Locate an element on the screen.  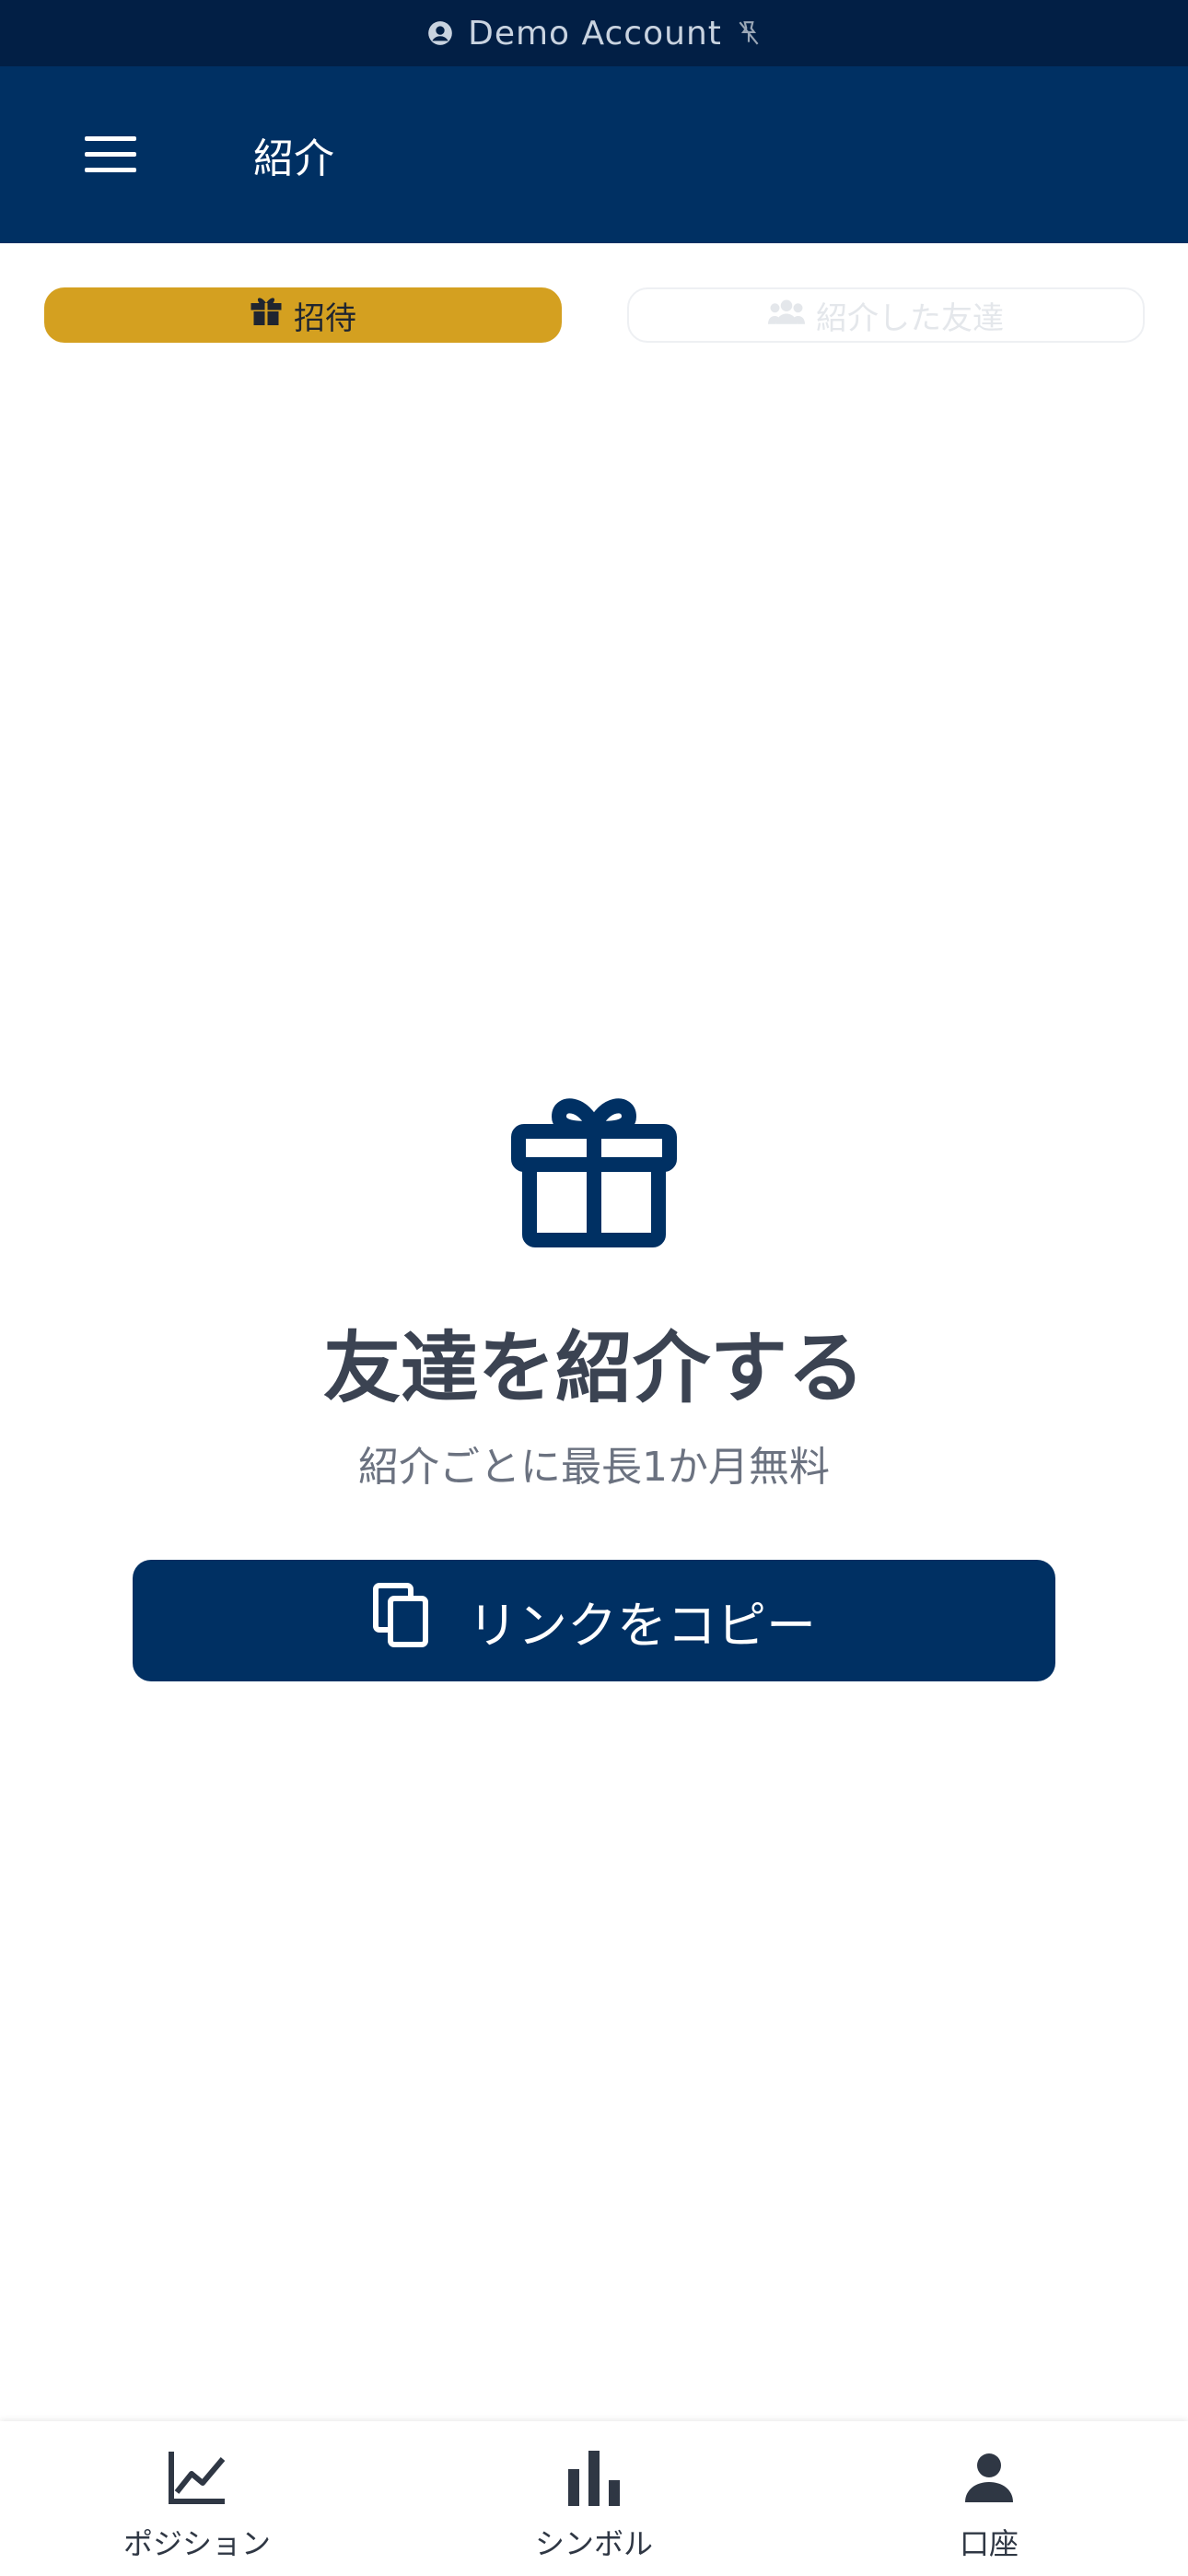
person-icon is located at coordinates (989, 2477).